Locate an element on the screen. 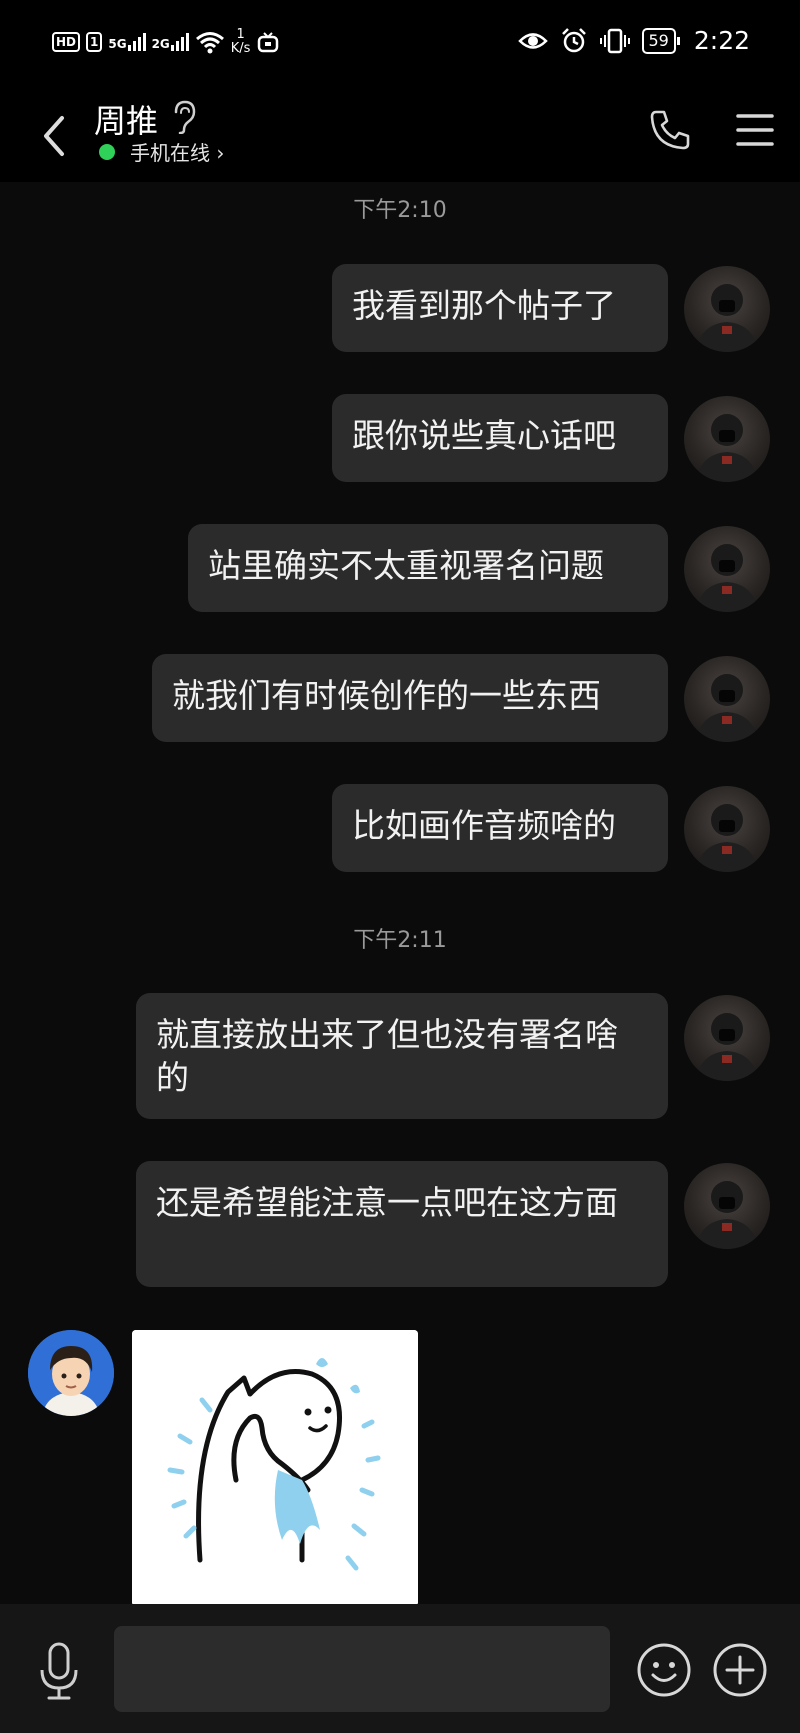 The height and width of the screenshot is (1733, 800). network-speed: 1 K/s is located at coordinates (240, 41).